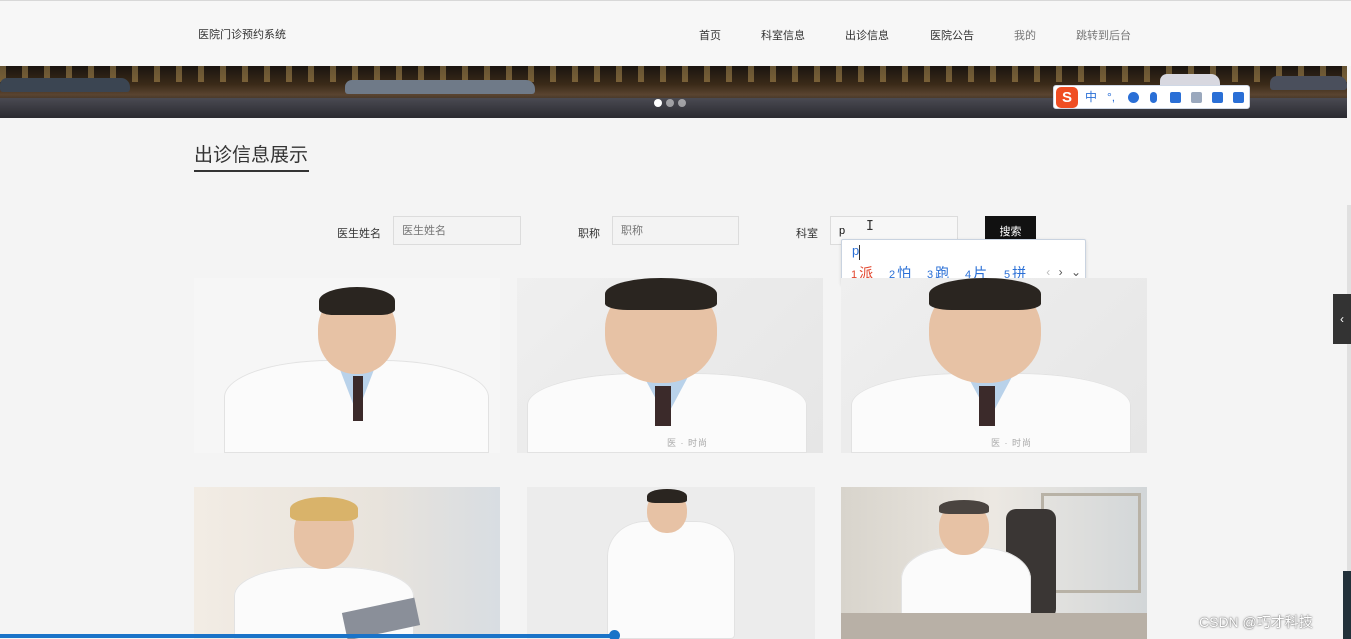 The image size is (1351, 639). What do you see at coordinates (1061, 272) in the screenshot?
I see `ime-next-page-icon: ›` at bounding box center [1061, 272].